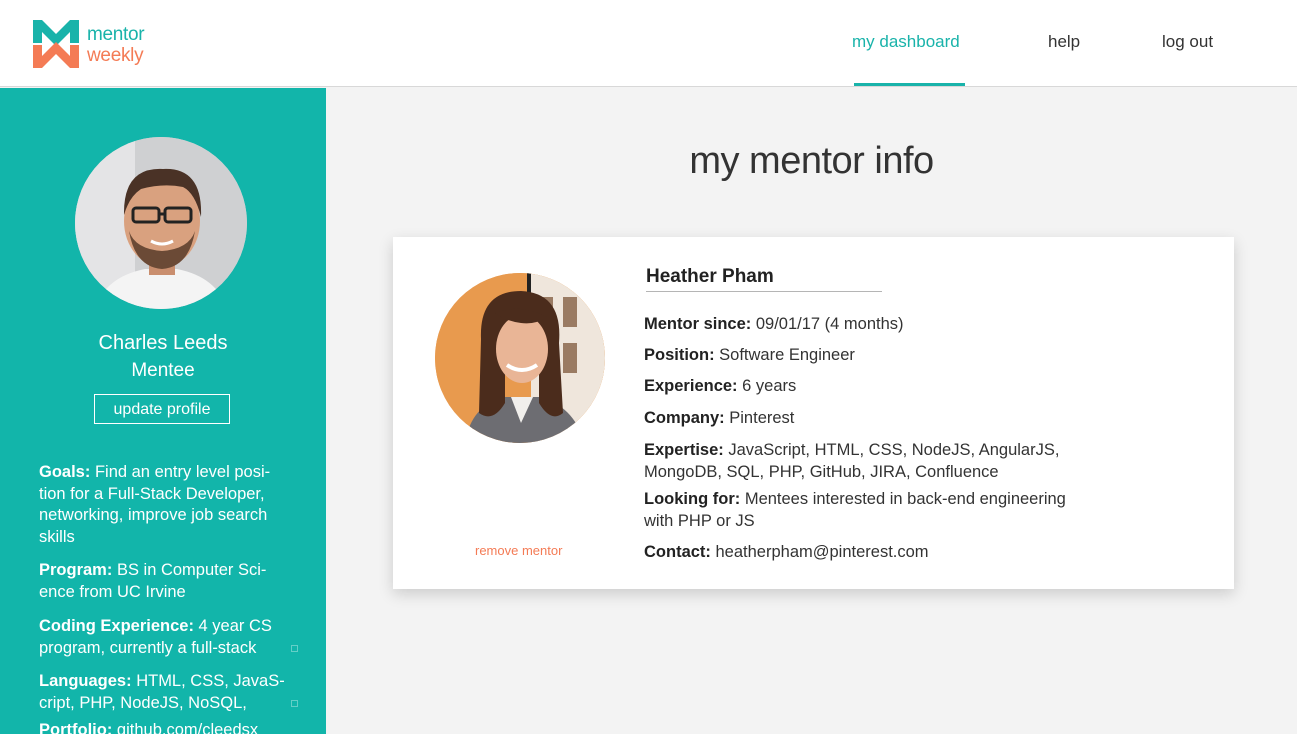 The image size is (1297, 734). What do you see at coordinates (684, 418) in the screenshot?
I see `field-label: Company:` at bounding box center [684, 418].